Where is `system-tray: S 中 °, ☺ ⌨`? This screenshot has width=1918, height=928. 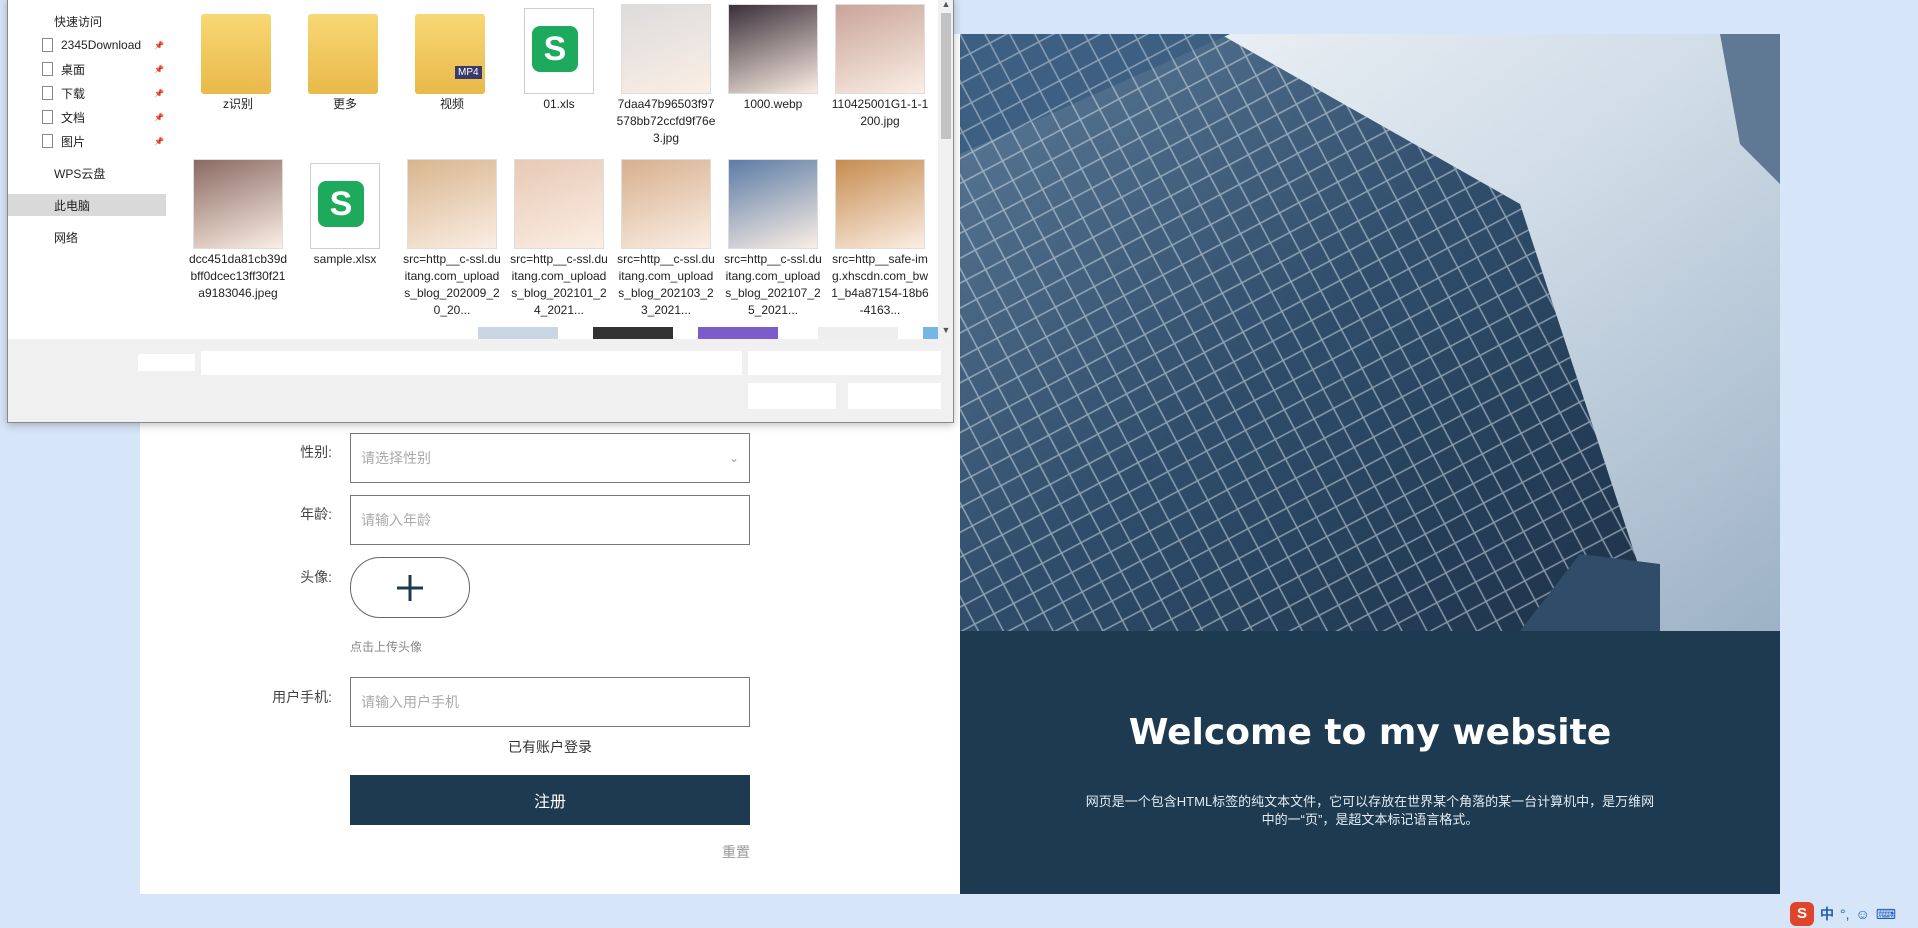 system-tray: S 中 °, ☺ ⌨ is located at coordinates (1843, 914).